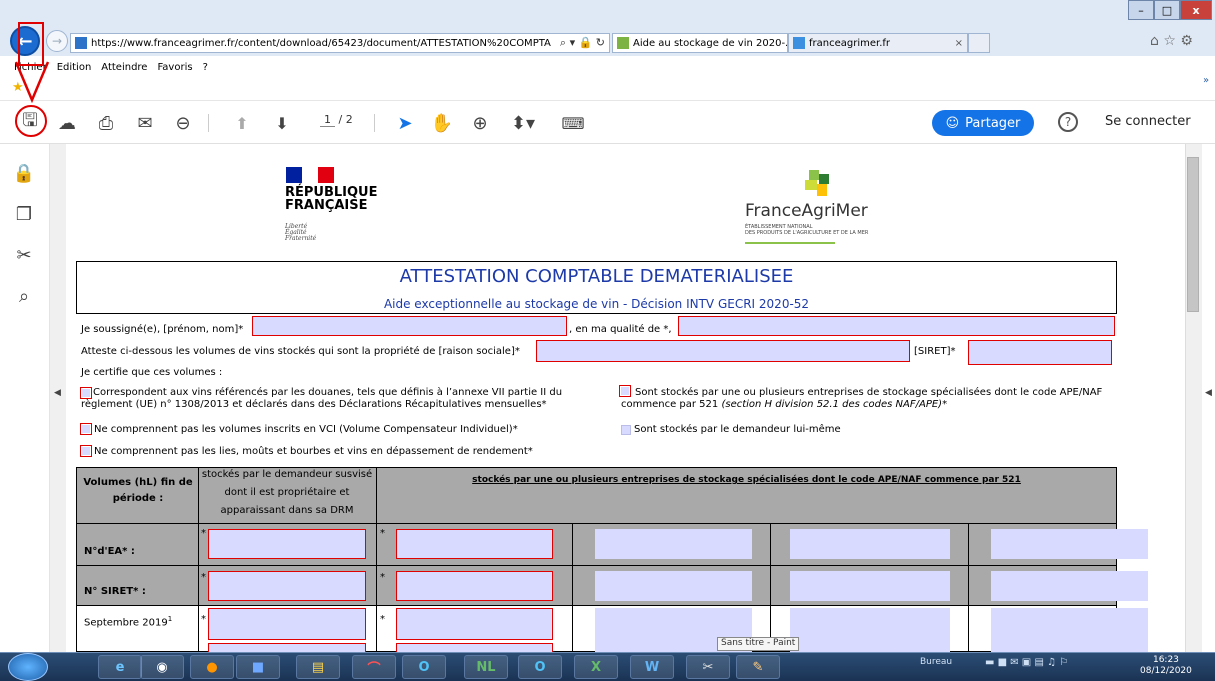 The width and height of the screenshot is (1215, 681). I want to click on sept-entreprise-3-field, so click(870, 630).